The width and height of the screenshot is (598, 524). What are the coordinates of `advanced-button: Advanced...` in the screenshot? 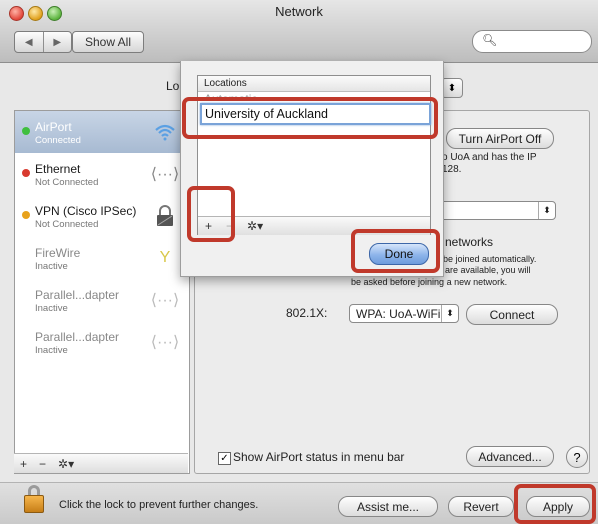 It's located at (510, 456).